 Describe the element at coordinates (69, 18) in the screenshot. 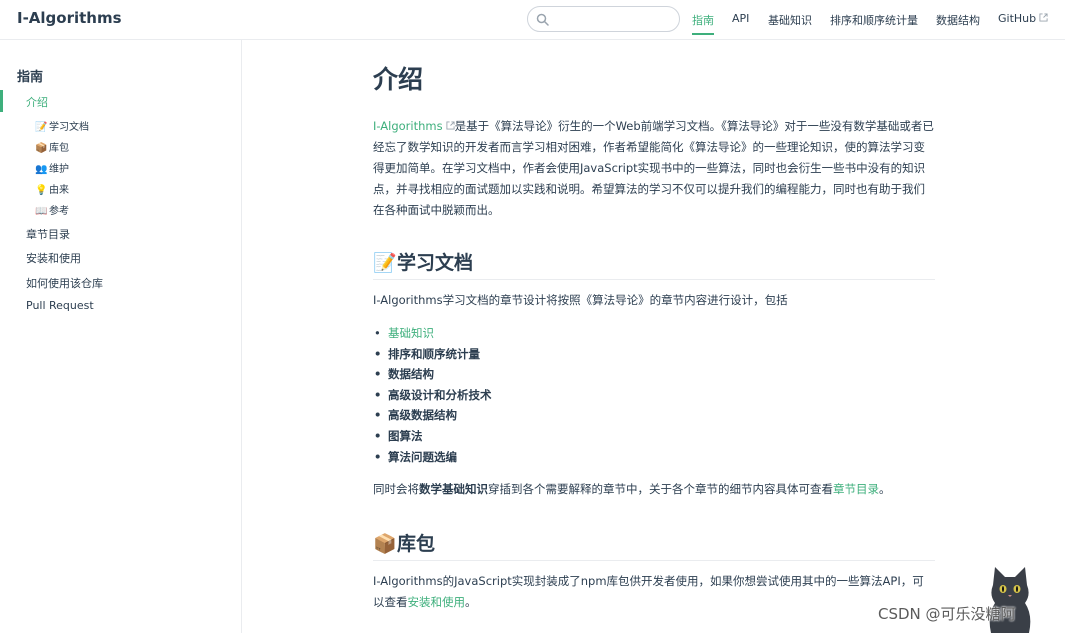

I see `site-name: I-Algorithms` at that location.